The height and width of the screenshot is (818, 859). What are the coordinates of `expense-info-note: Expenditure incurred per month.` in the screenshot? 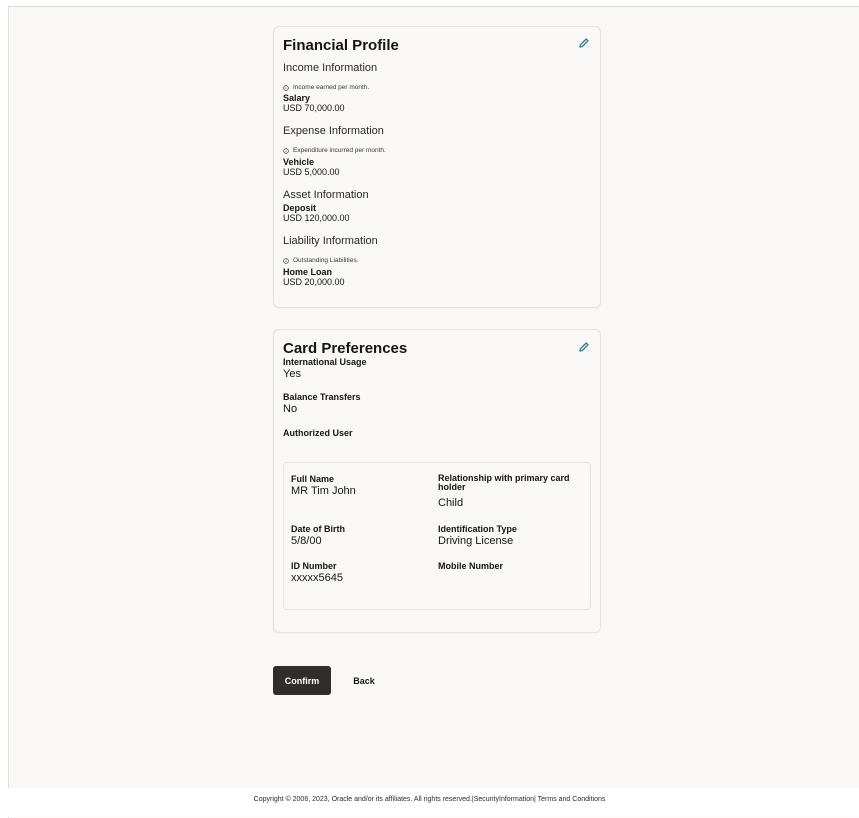 It's located at (334, 150).